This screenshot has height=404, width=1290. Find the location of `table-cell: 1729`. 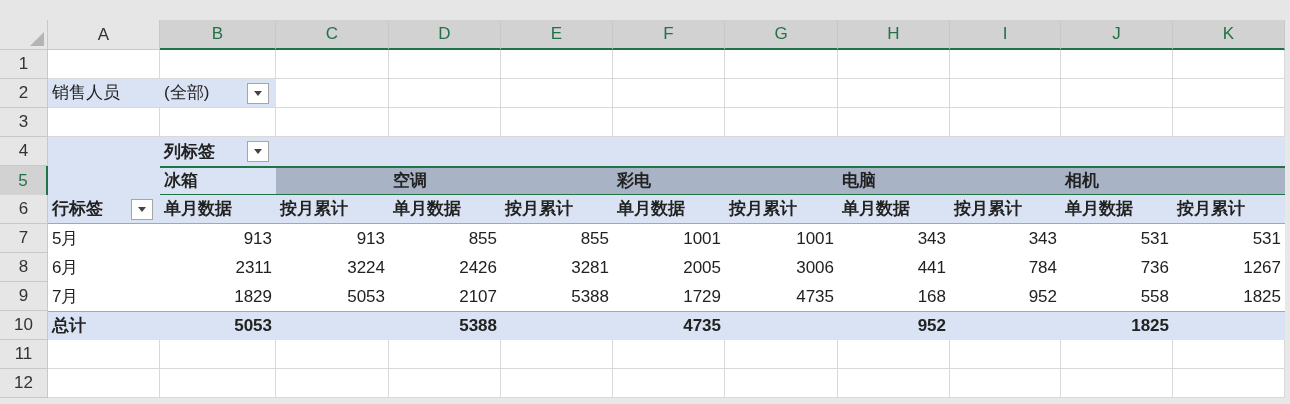

table-cell: 1729 is located at coordinates (669, 296).